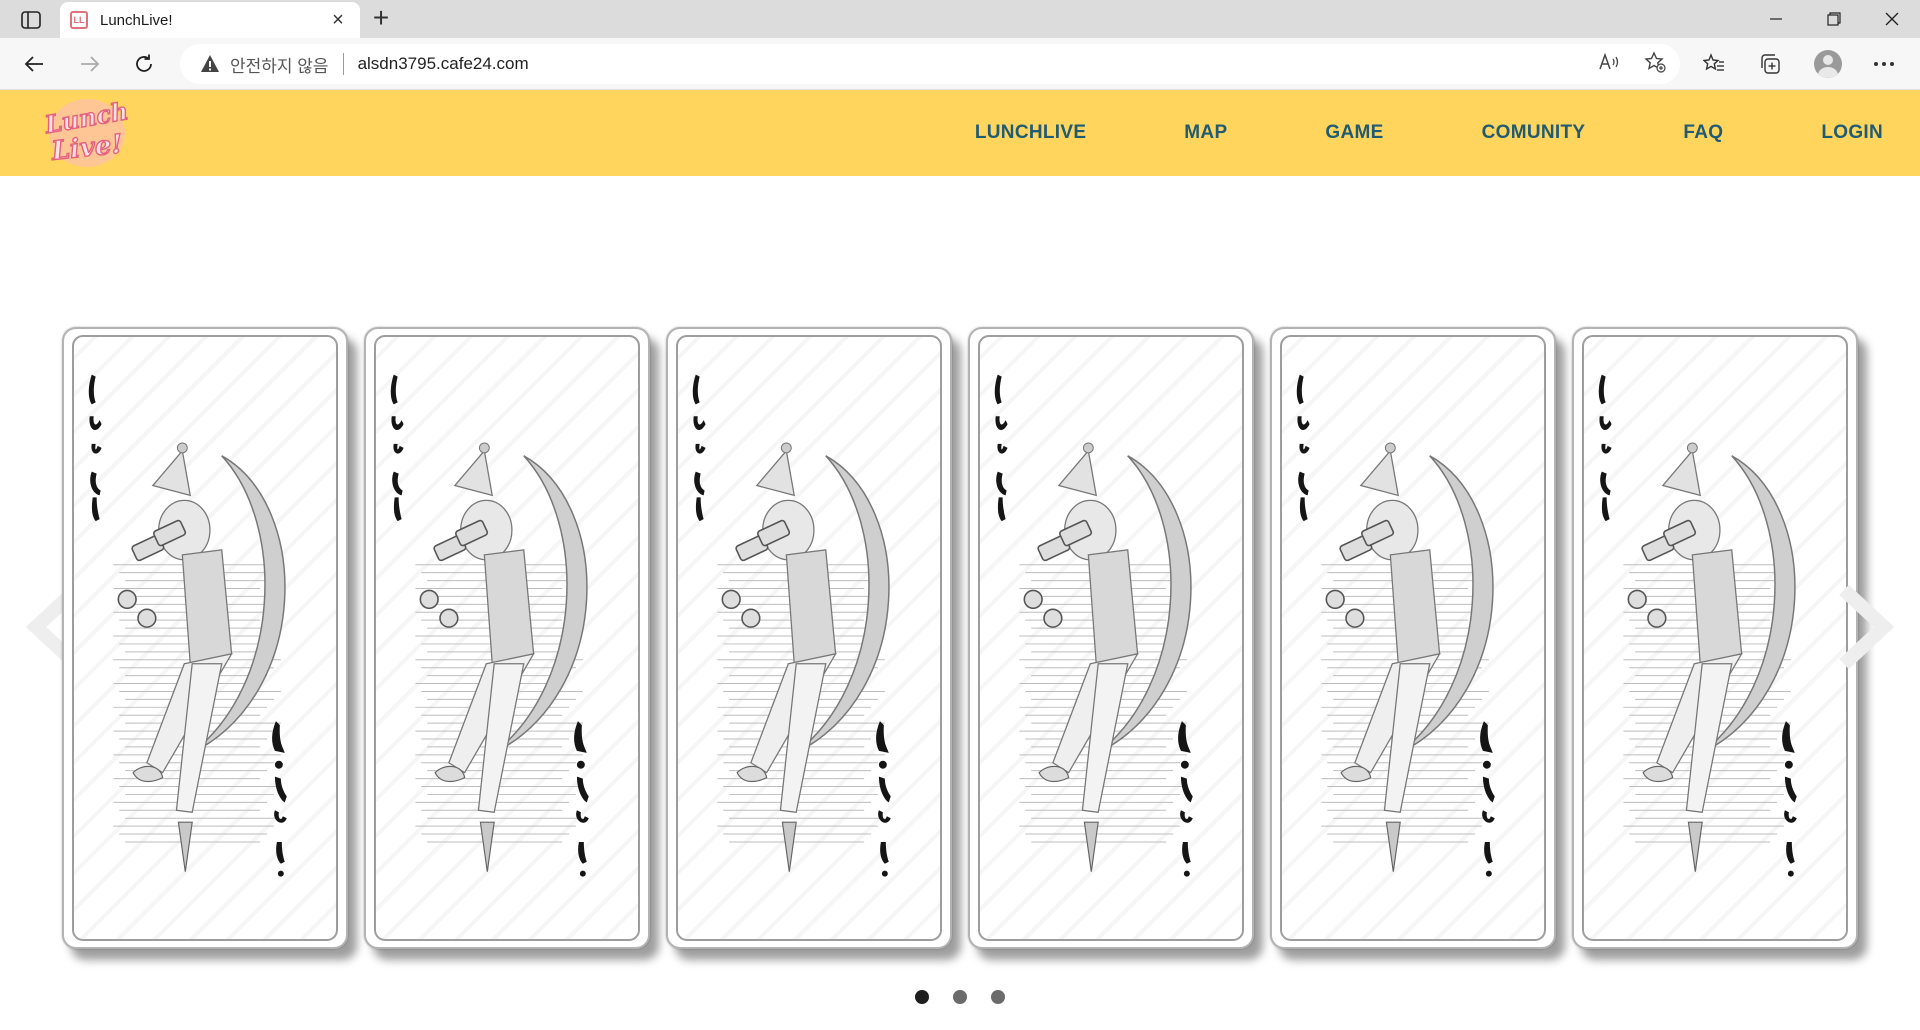 Image resolution: width=1920 pixels, height=1030 pixels. I want to click on browser-toolbar: 안전하지 않음 alsdn3795.cafe24.com, so click(960, 64).